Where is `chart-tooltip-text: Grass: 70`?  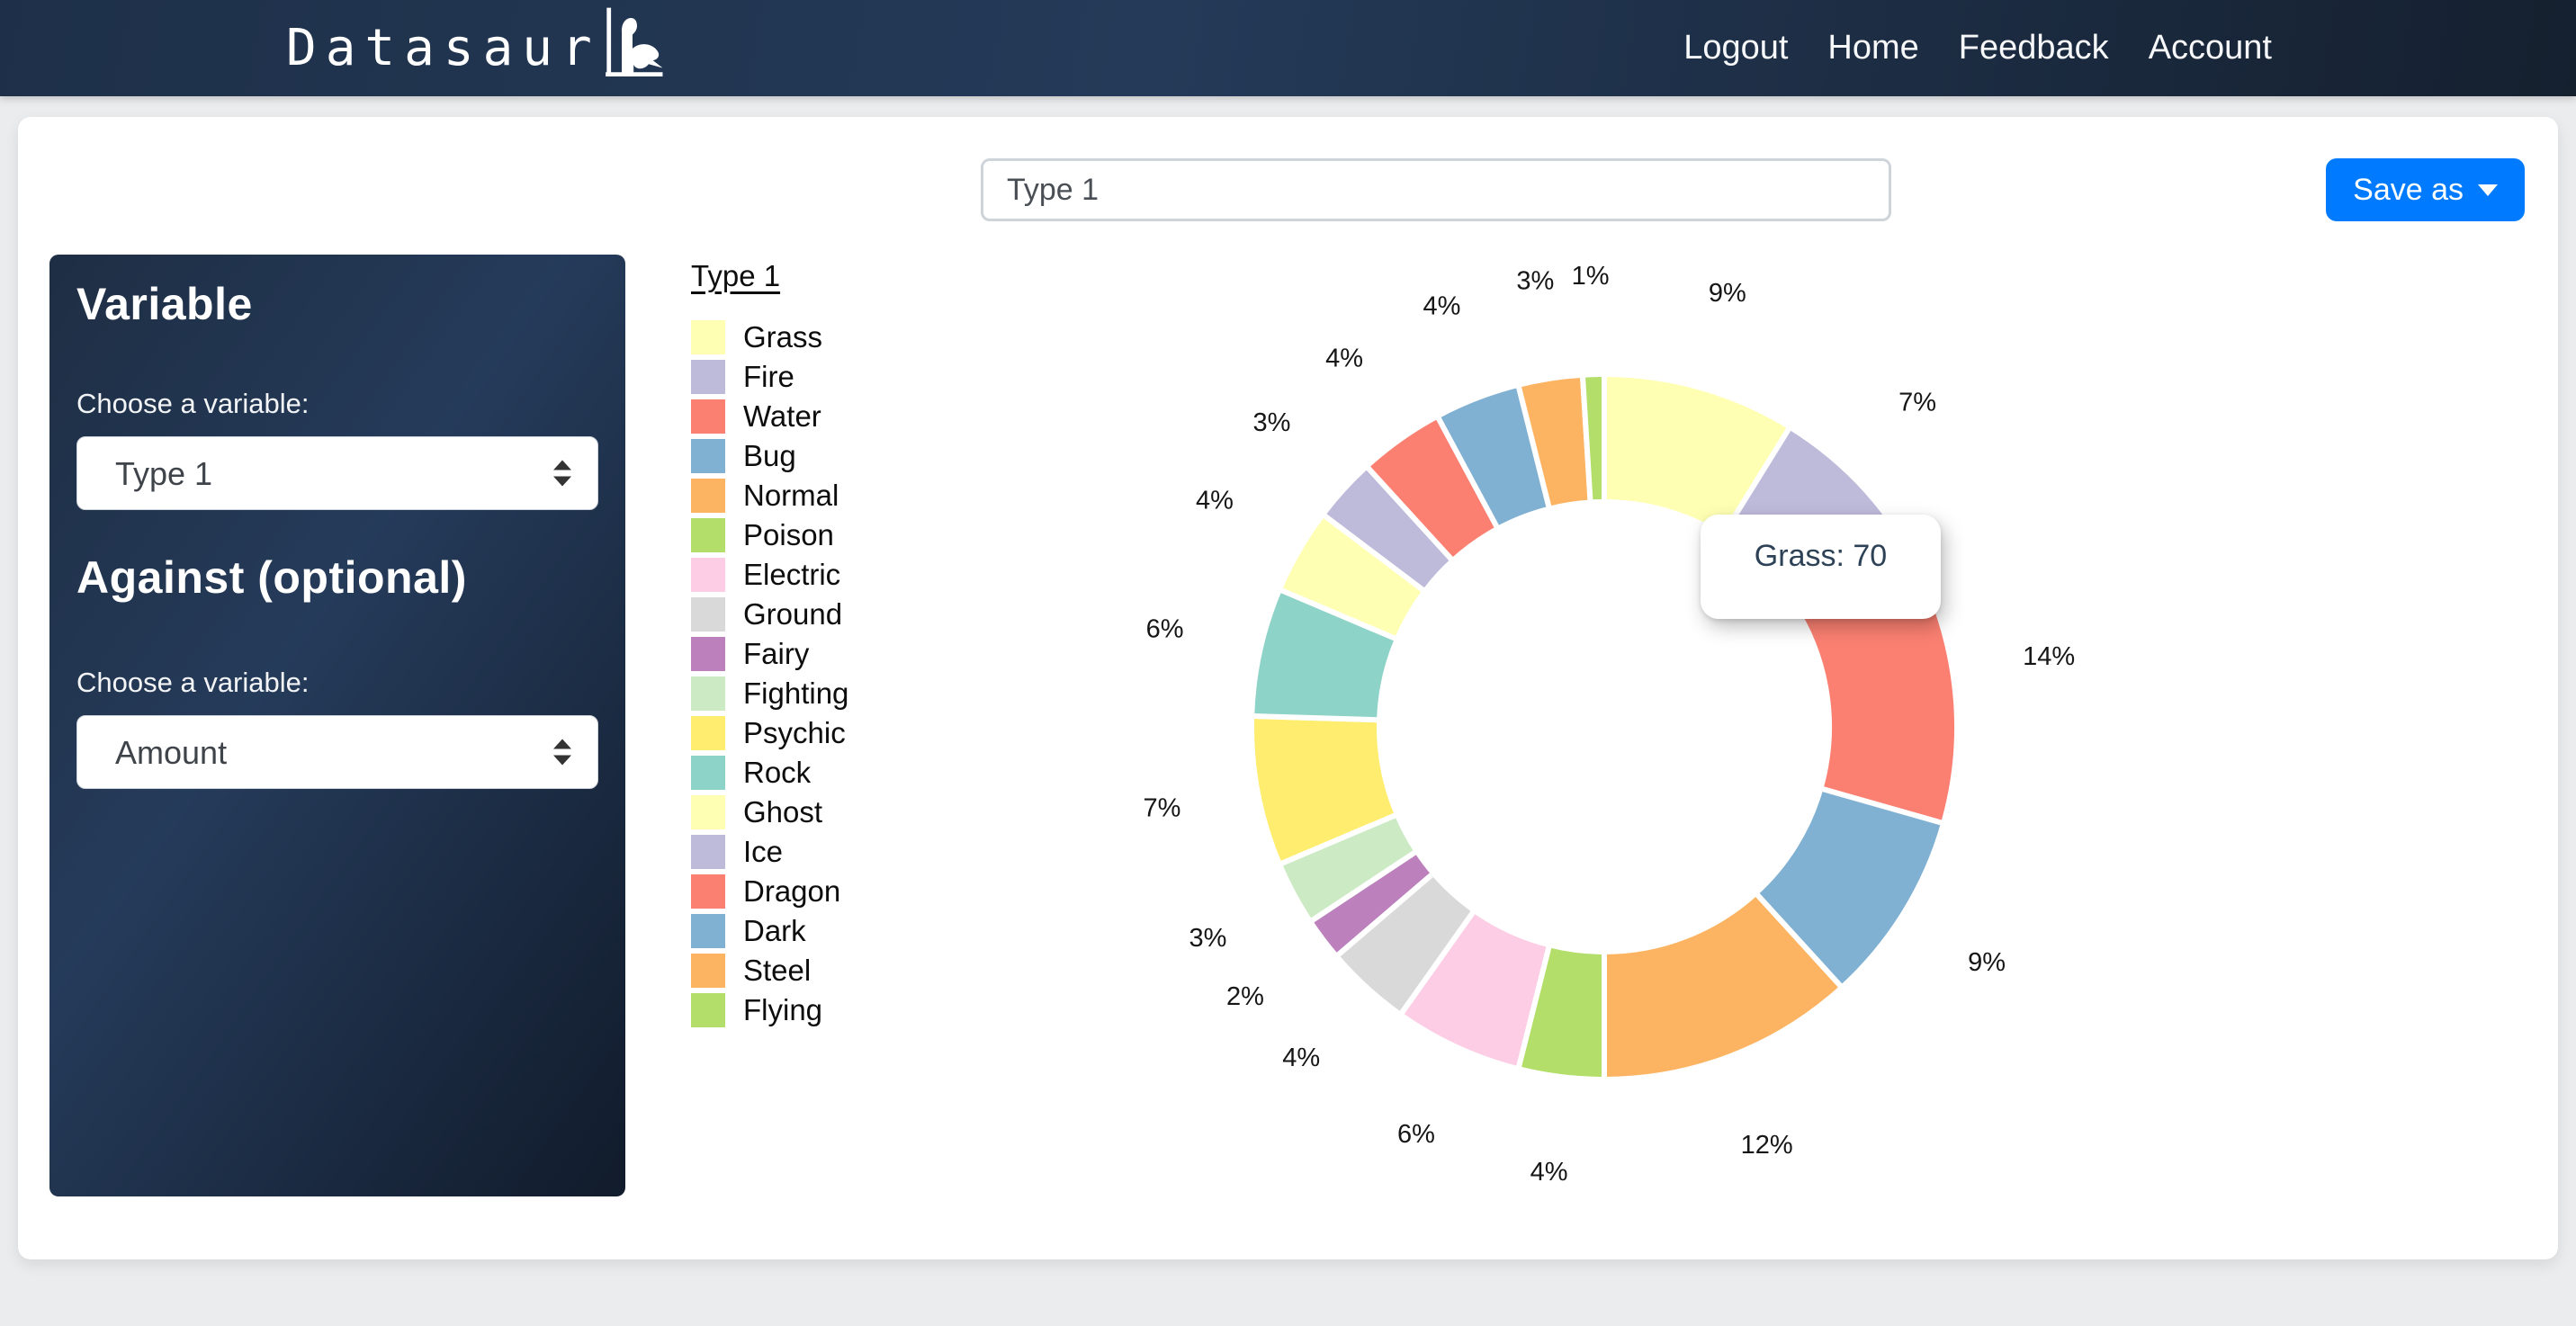
chart-tooltip-text: Grass: 70 is located at coordinates (1821, 556).